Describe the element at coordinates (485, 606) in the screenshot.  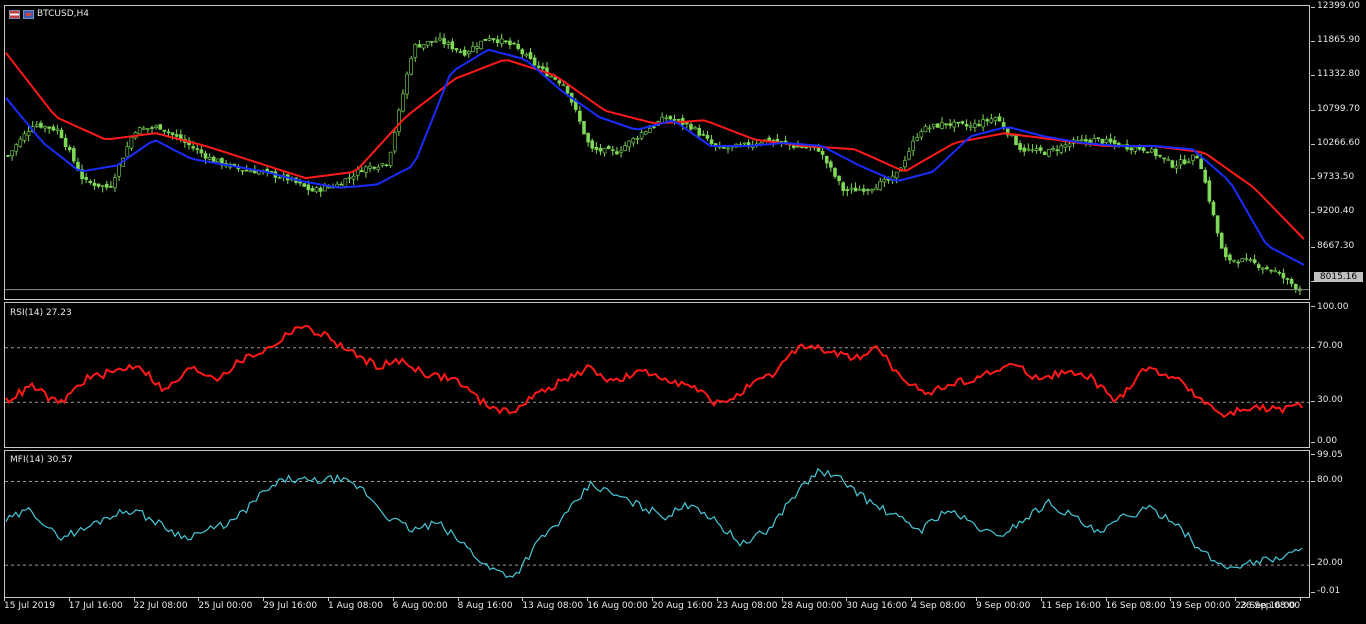
I see `time-tick-label: 8 Aug 16:00` at that location.